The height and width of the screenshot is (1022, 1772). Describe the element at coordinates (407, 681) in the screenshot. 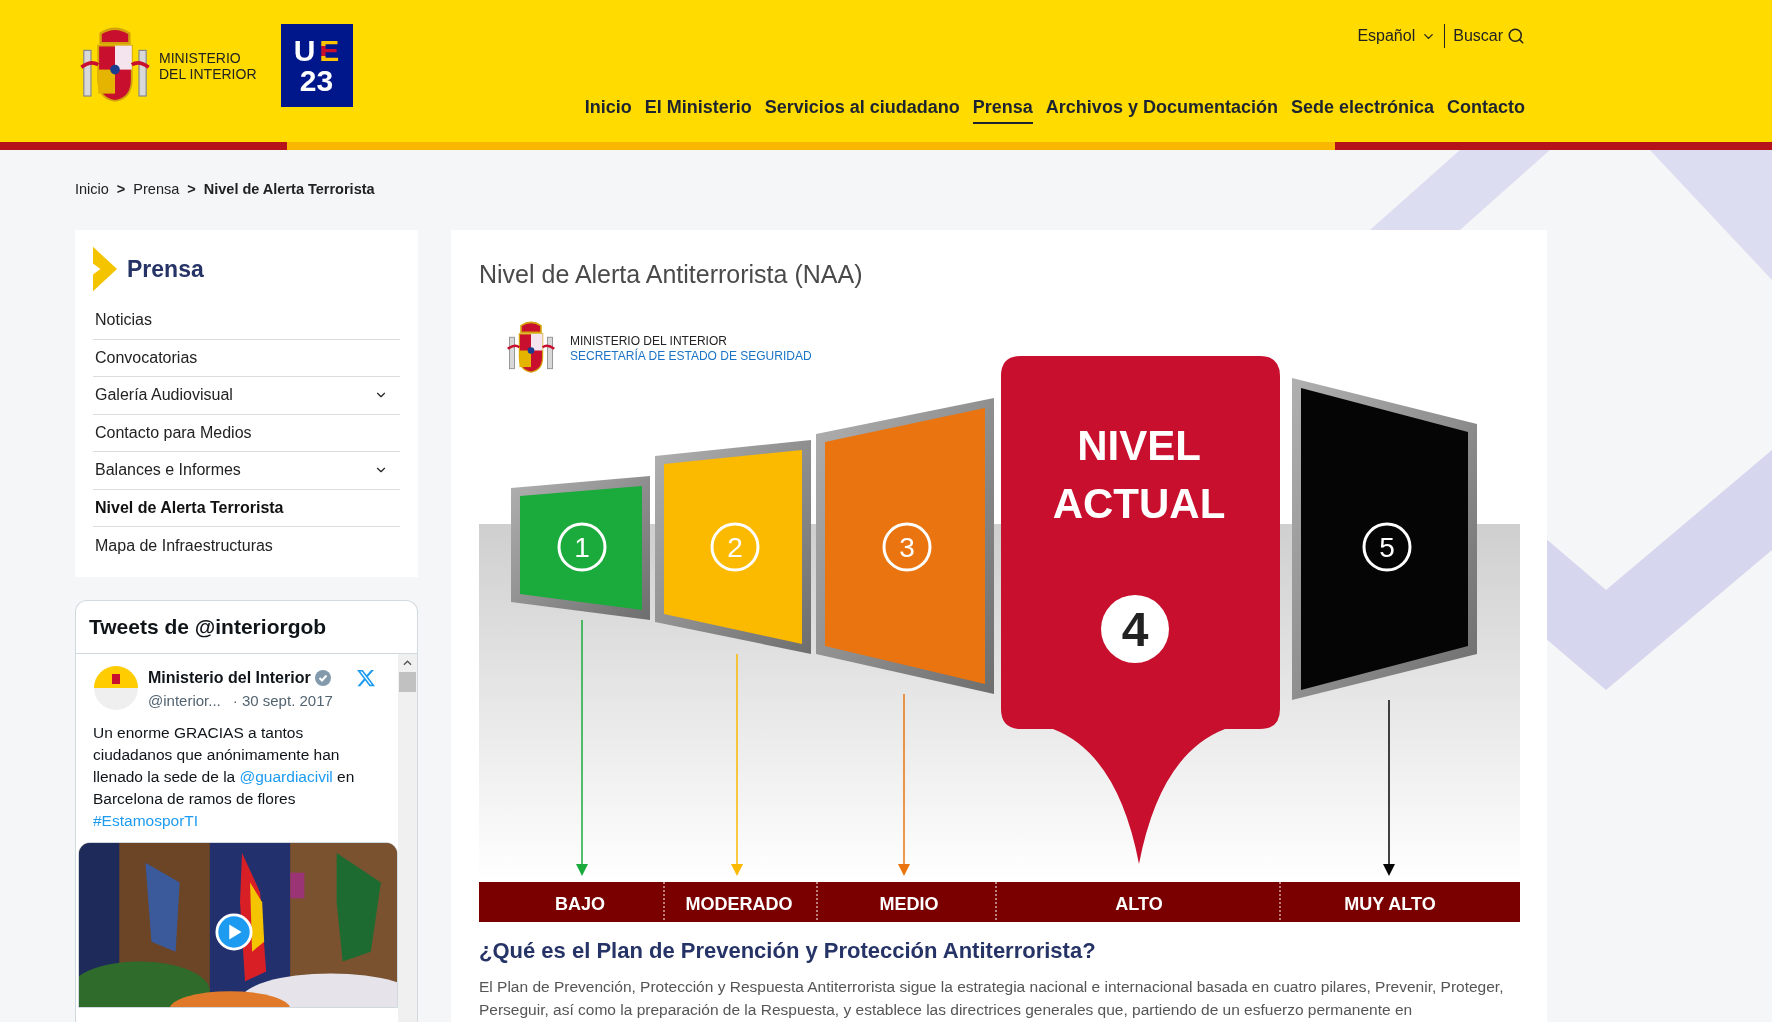

I see `scrollbar-thumb` at that location.